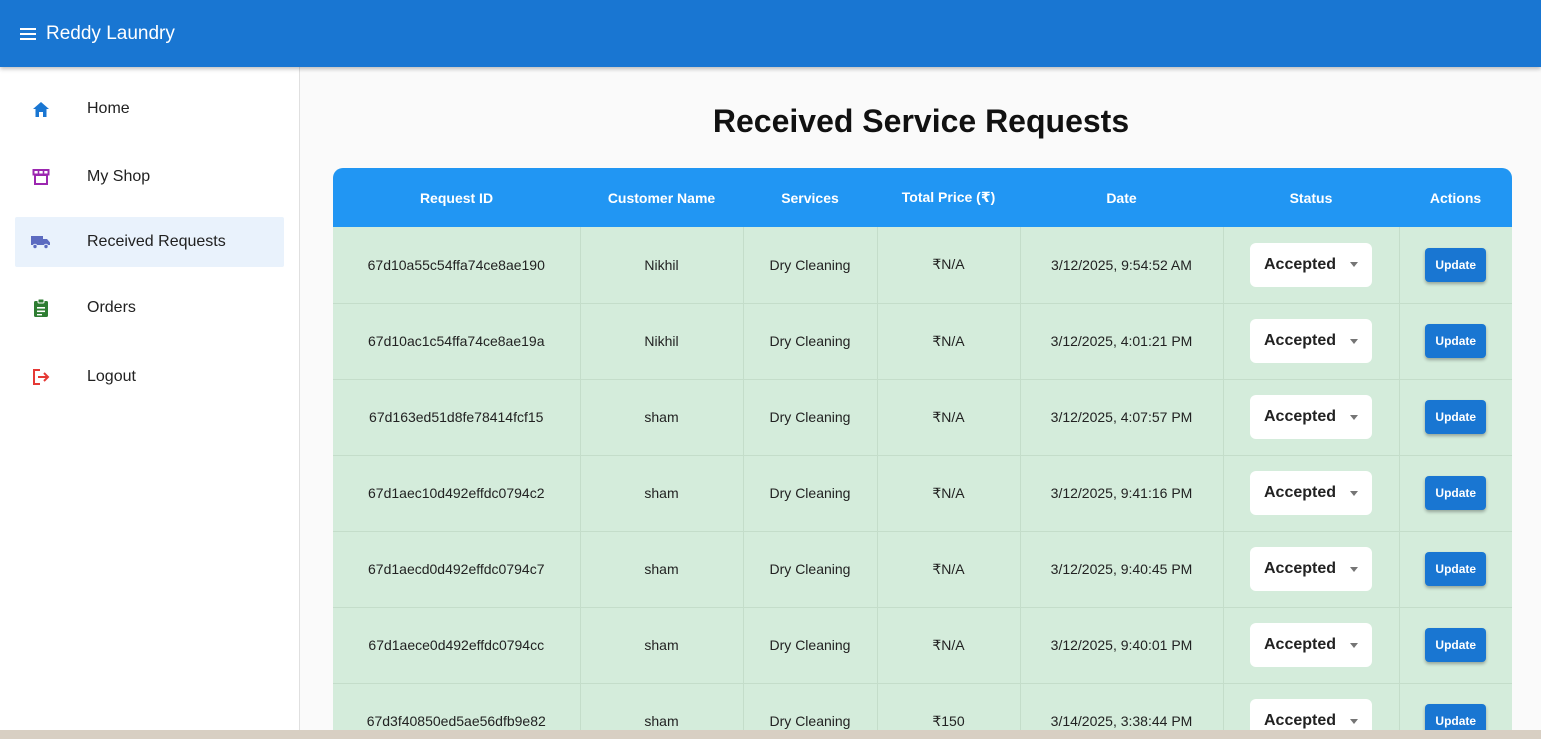 This screenshot has width=1541, height=739. What do you see at coordinates (457, 417) in the screenshot?
I see `request-id-cell: 67d163ed51d8fe78414fcf15` at bounding box center [457, 417].